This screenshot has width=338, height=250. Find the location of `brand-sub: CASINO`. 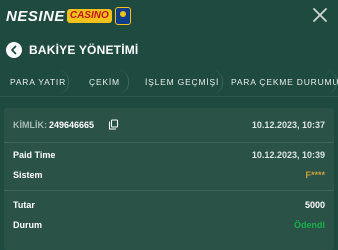

brand-sub: CASINO is located at coordinates (89, 16).